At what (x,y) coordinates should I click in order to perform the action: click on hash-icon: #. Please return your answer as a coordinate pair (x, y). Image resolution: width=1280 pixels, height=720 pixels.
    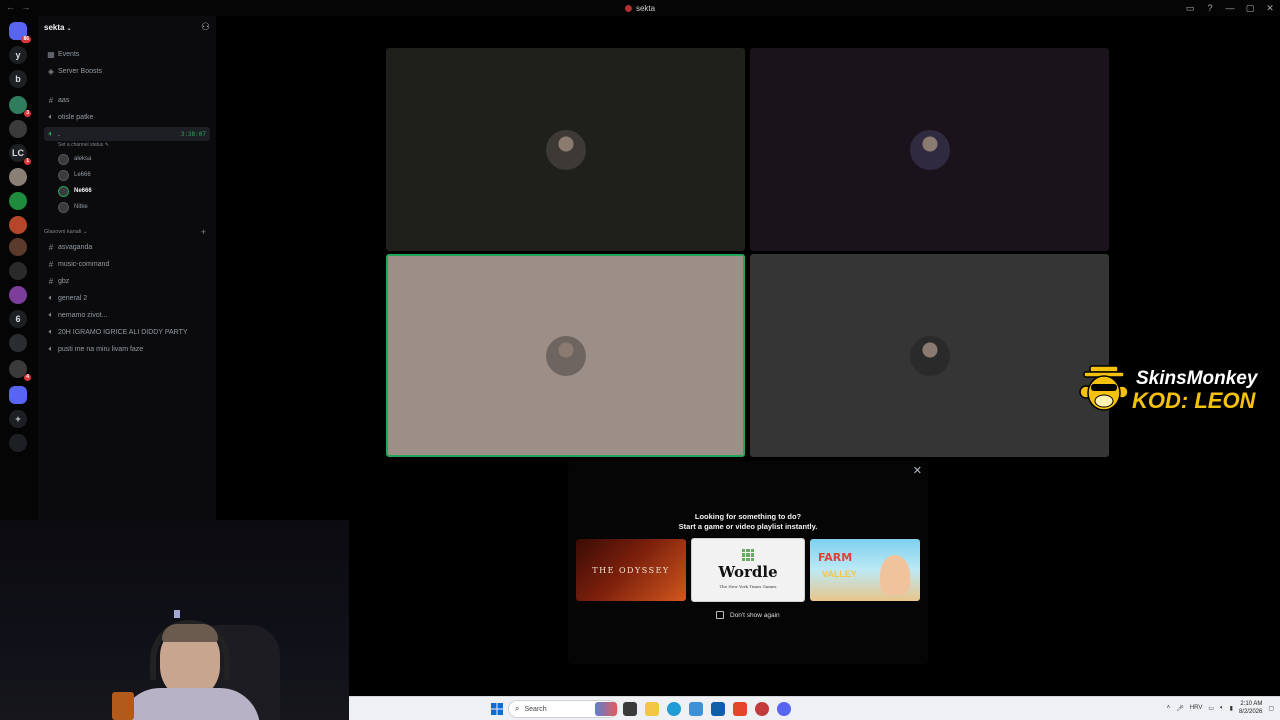
    Looking at the image, I should click on (51, 100).